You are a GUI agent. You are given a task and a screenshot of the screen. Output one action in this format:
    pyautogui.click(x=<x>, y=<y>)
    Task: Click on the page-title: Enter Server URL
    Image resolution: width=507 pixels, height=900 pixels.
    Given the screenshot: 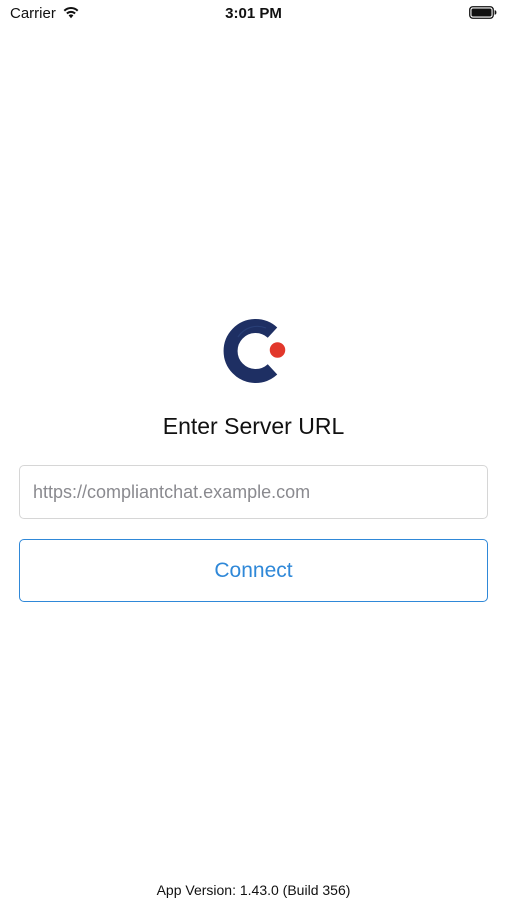 What is the action you would take?
    pyautogui.click(x=253, y=426)
    